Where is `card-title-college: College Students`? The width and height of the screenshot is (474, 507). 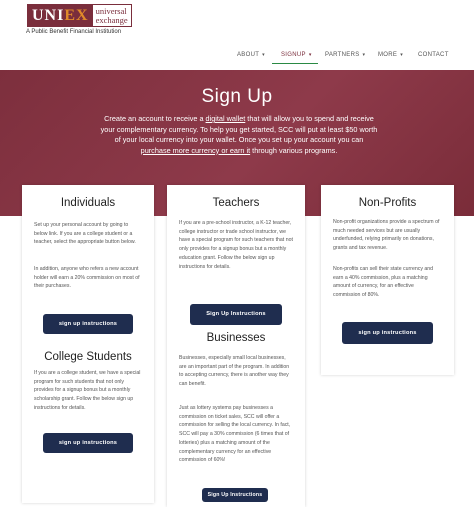
card-title-college: College Students is located at coordinates (88, 357).